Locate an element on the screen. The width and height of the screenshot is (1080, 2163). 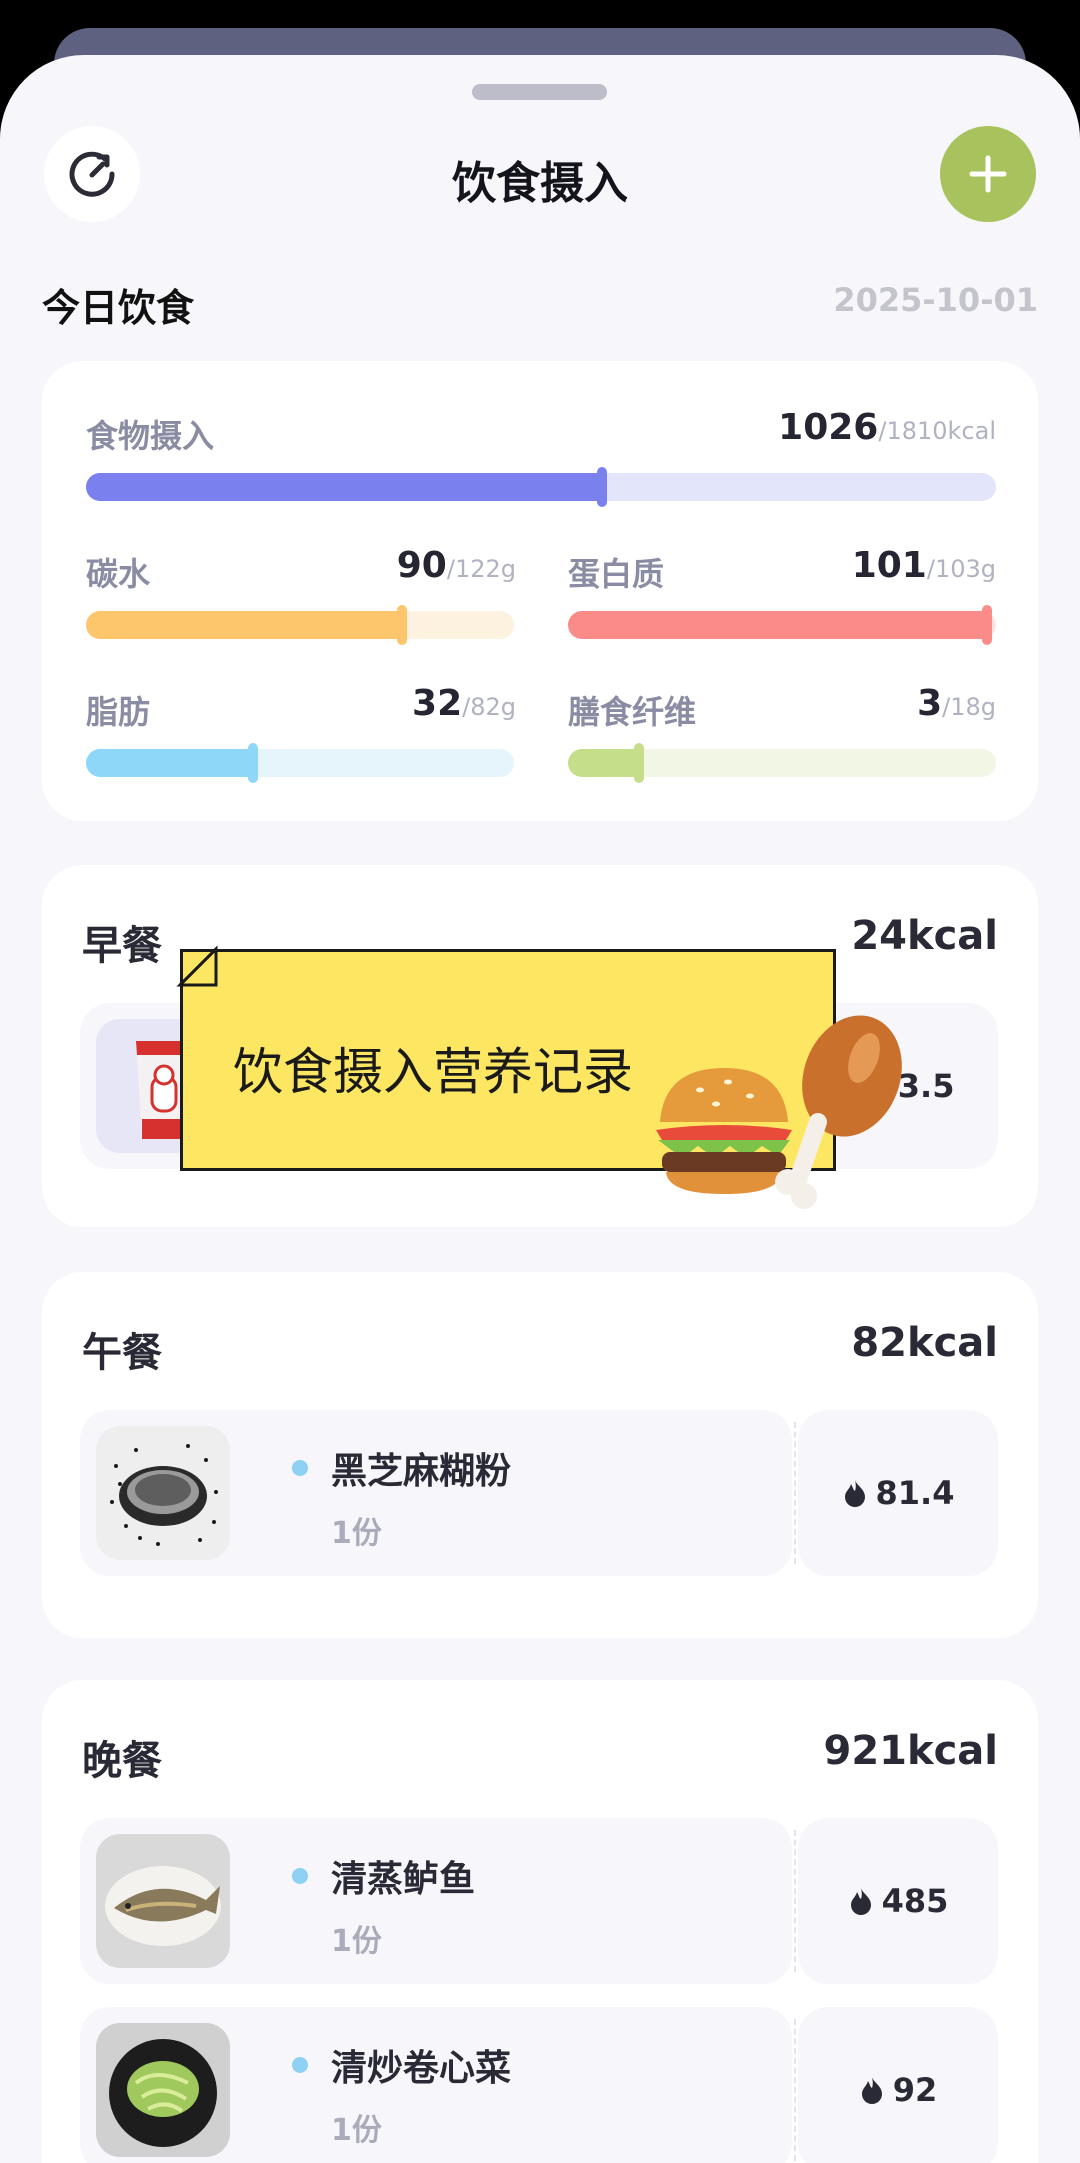
carbs-value: 90/122g is located at coordinates (456, 565).